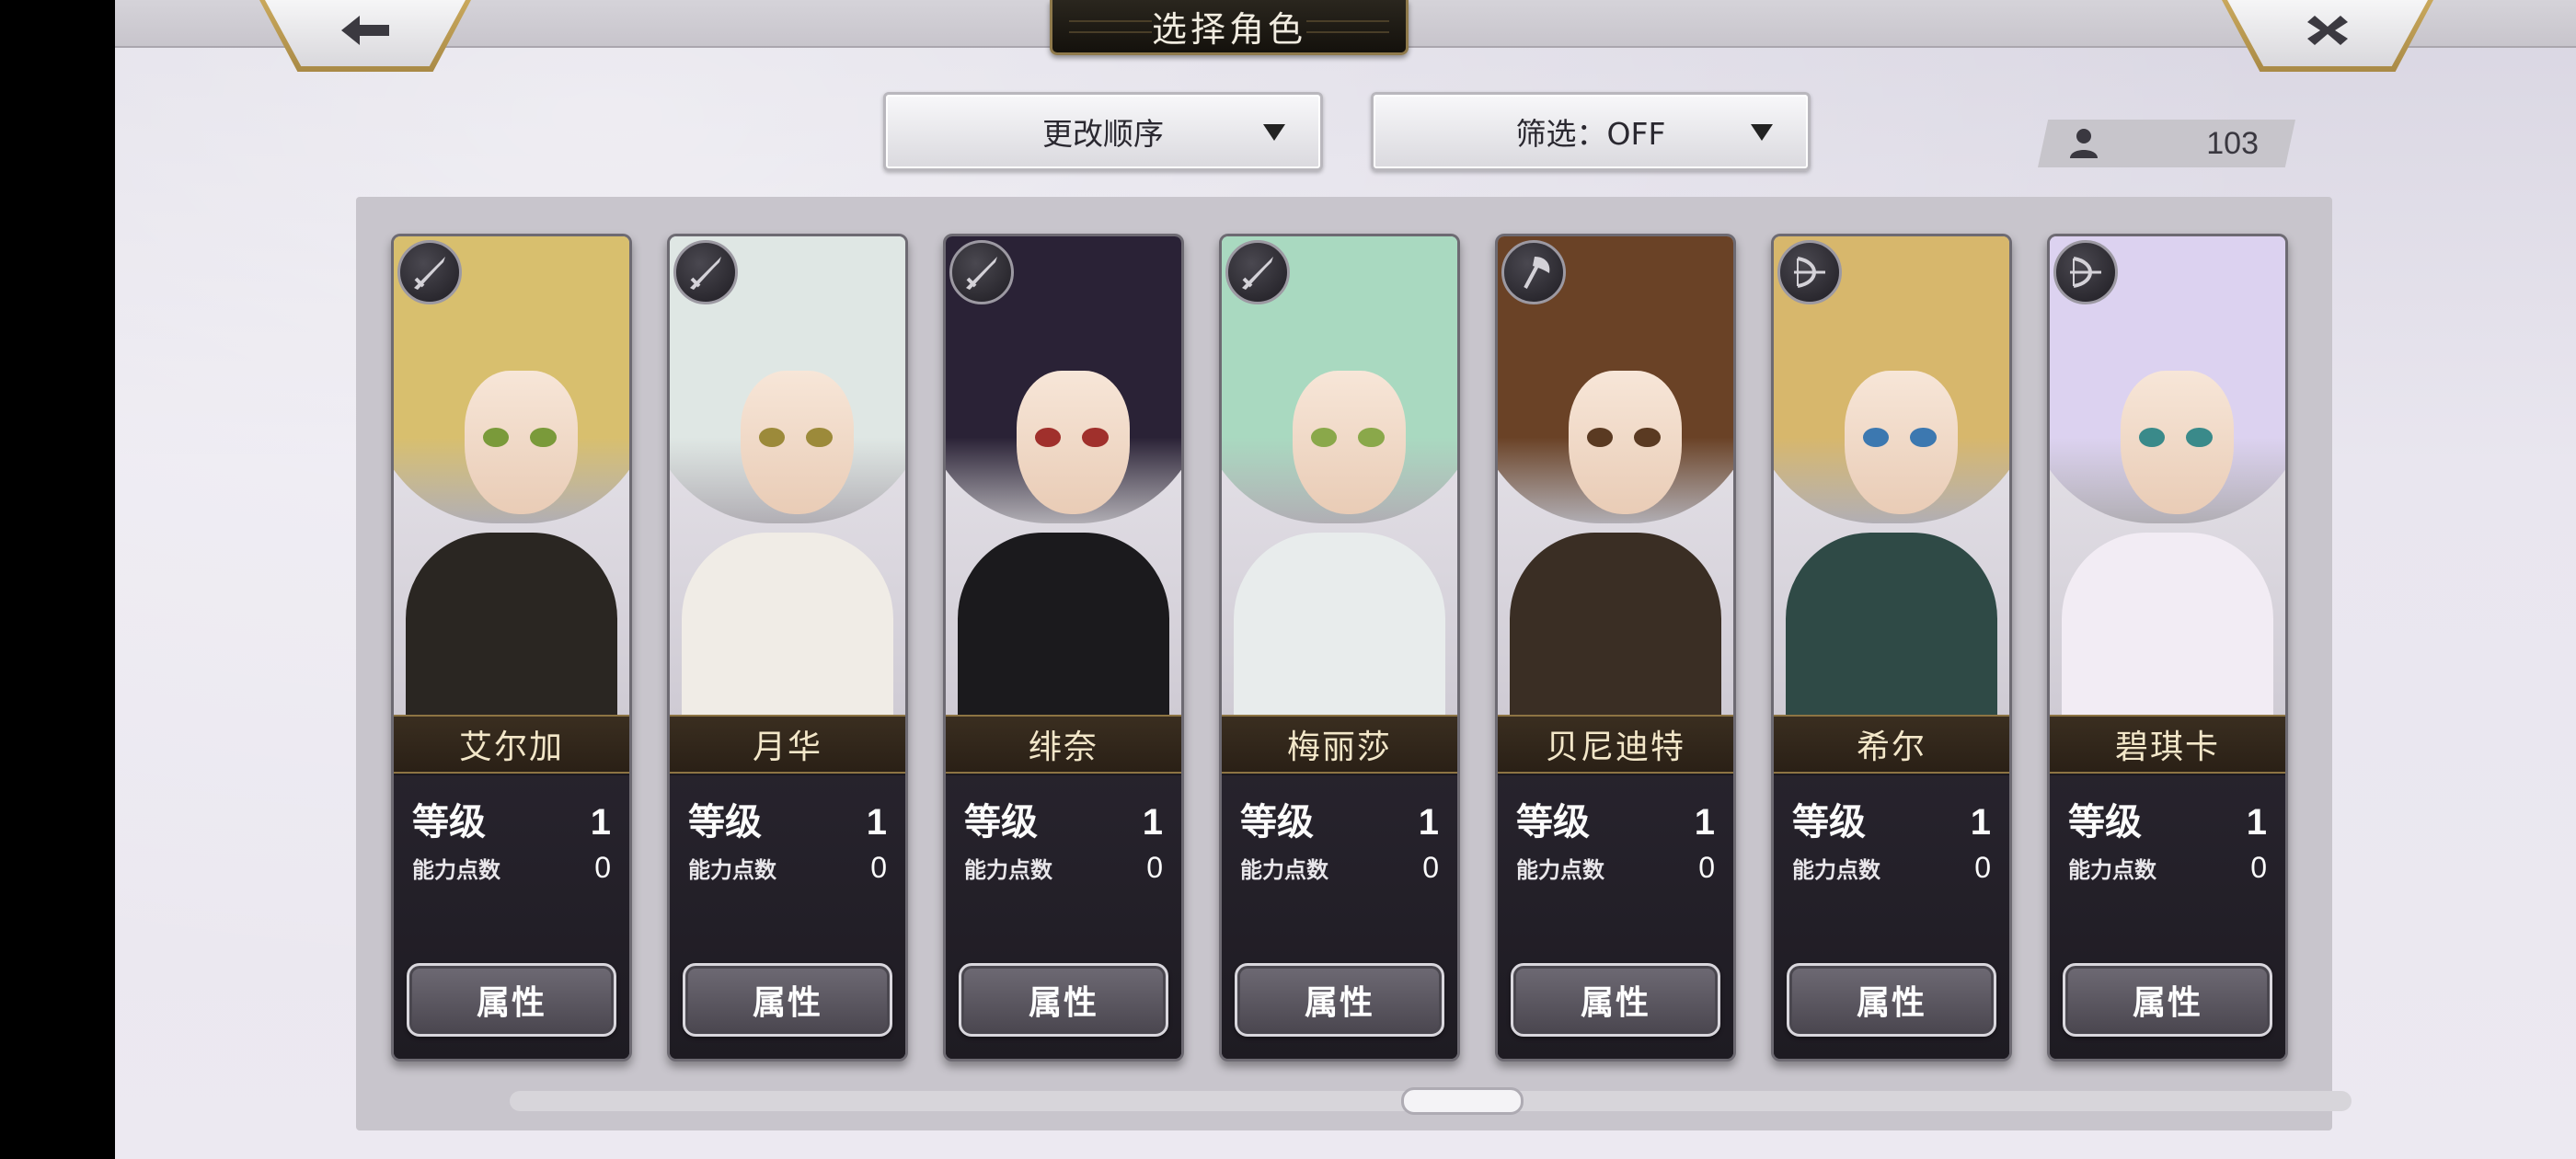 The width and height of the screenshot is (2576, 1159). I want to click on close-button, so click(2327, 36).